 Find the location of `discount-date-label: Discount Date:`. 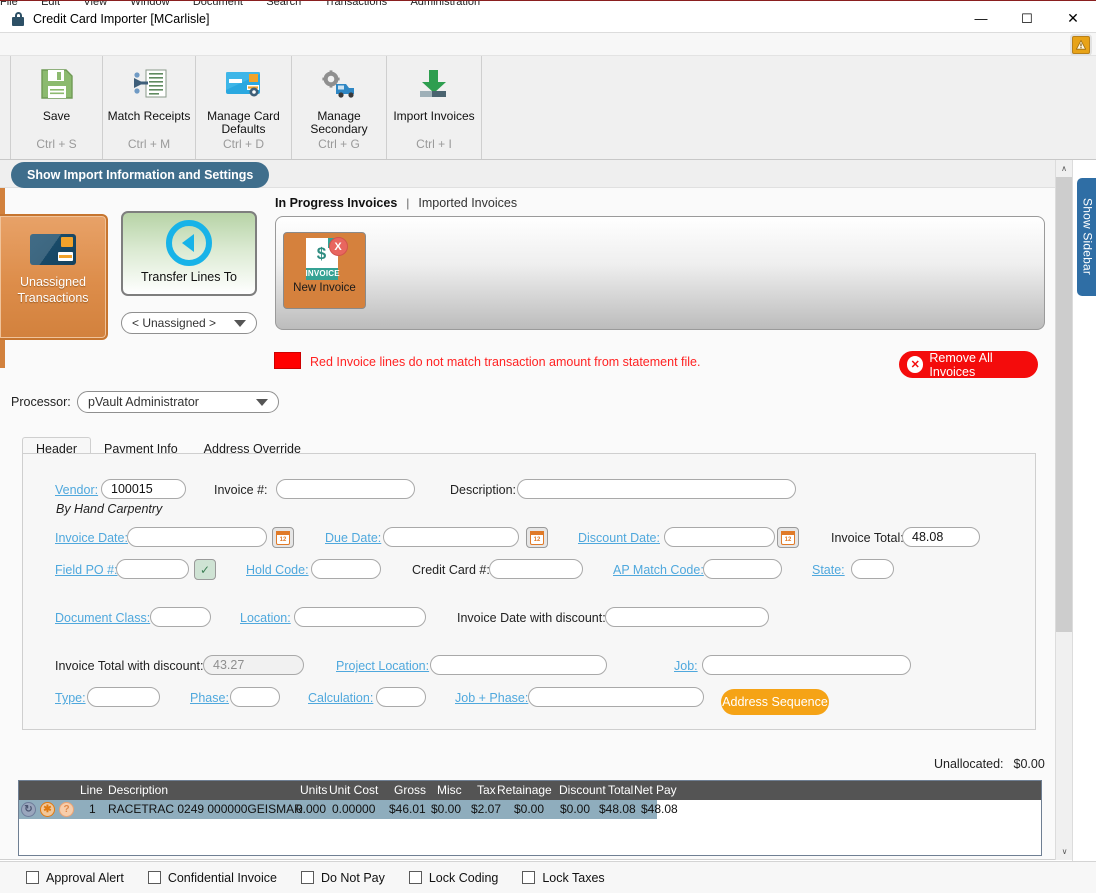

discount-date-label: Discount Date: is located at coordinates (619, 538).